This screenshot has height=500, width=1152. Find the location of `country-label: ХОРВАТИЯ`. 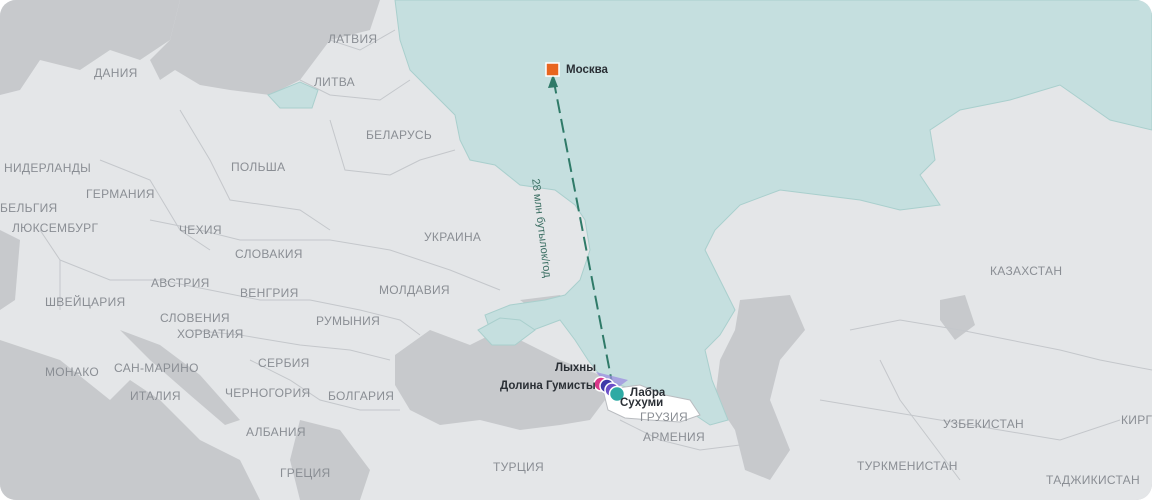

country-label: ХОРВАТИЯ is located at coordinates (210, 334).